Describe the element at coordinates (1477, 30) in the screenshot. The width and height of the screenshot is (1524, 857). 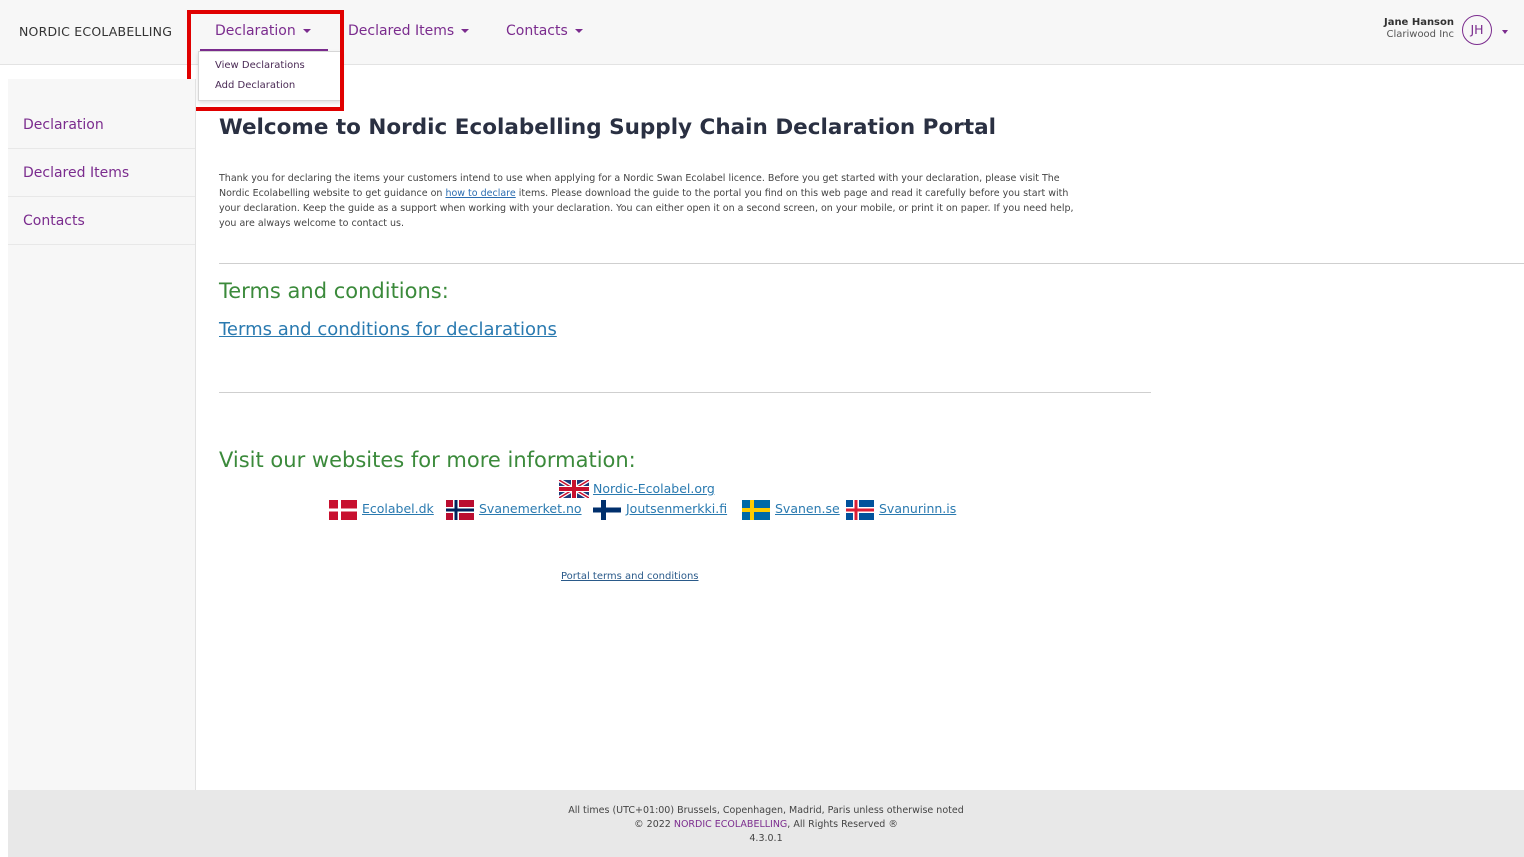
I see `avatar: JH` at that location.